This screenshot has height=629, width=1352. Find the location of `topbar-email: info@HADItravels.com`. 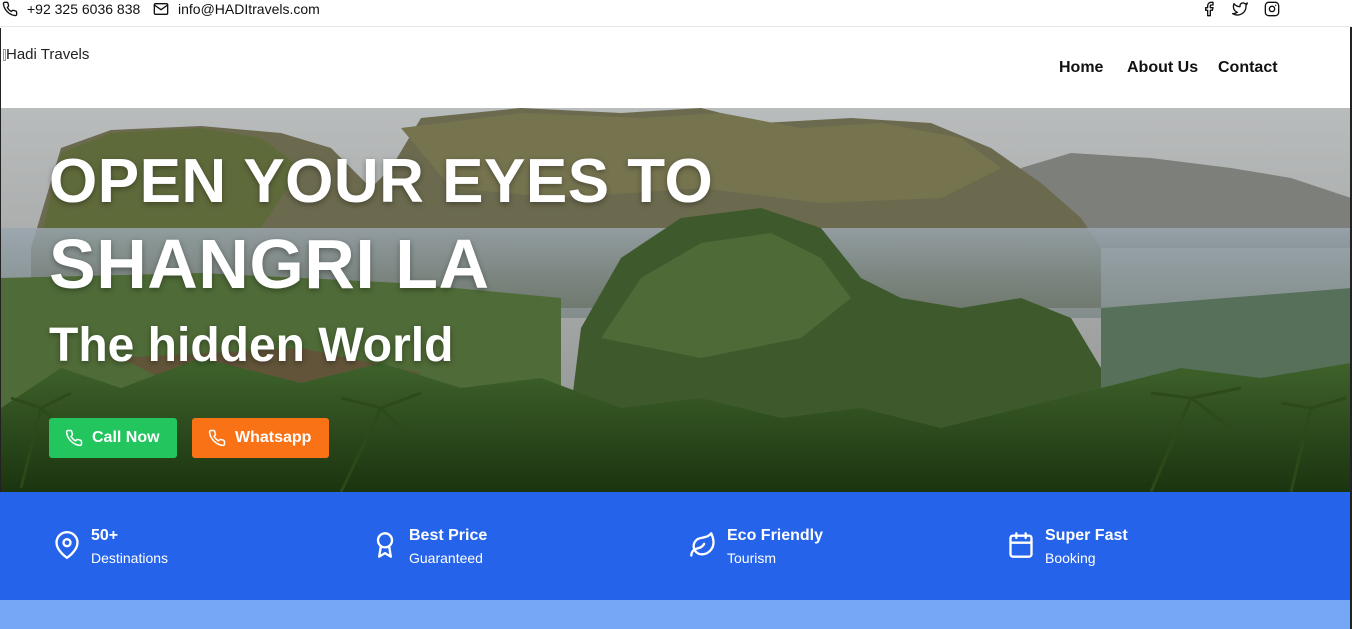

topbar-email: info@HADItravels.com is located at coordinates (236, 8).